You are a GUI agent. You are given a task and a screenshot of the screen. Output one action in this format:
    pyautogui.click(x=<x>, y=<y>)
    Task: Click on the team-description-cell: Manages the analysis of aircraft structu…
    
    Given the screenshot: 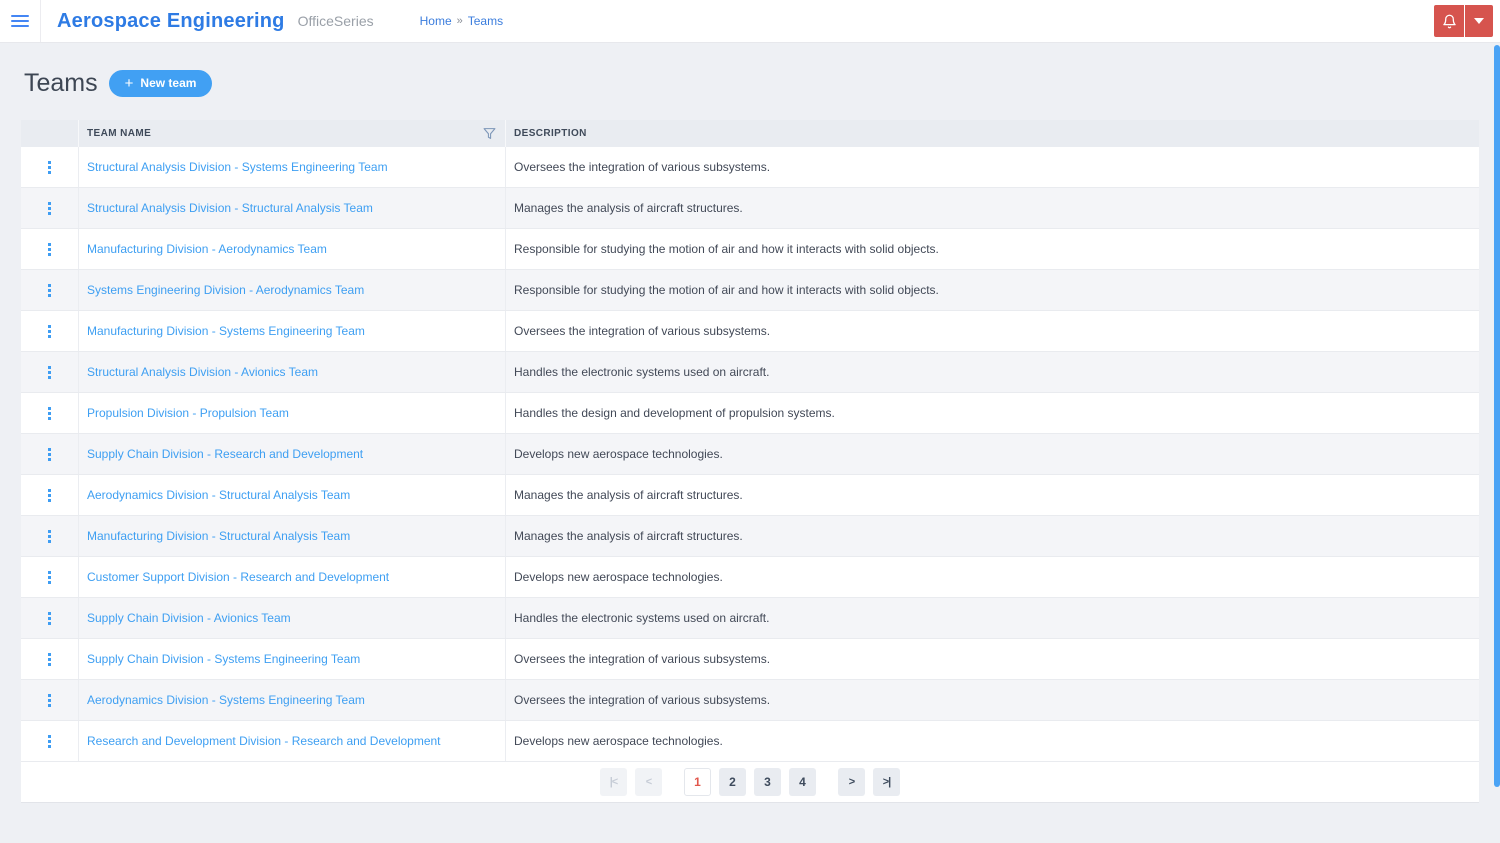 What is the action you would take?
    pyautogui.click(x=992, y=495)
    